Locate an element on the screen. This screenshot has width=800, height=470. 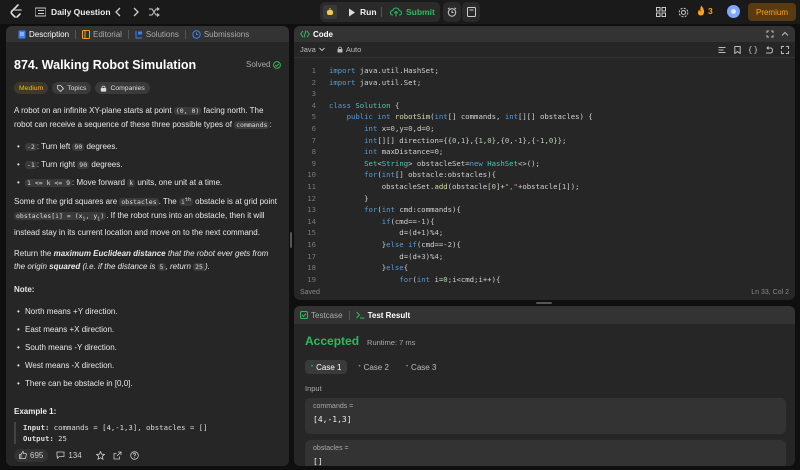
avatar is located at coordinates (733, 11).